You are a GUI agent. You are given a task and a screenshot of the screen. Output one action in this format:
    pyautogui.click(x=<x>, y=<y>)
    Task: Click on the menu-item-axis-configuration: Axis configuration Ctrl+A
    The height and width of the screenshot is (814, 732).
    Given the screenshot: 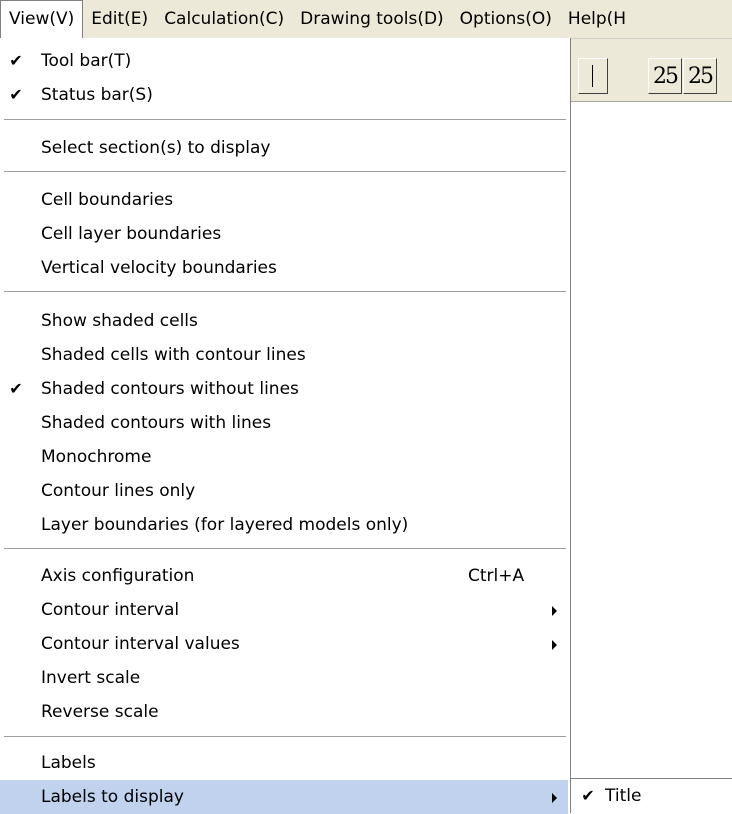 What is the action you would take?
    pyautogui.click(x=284, y=576)
    